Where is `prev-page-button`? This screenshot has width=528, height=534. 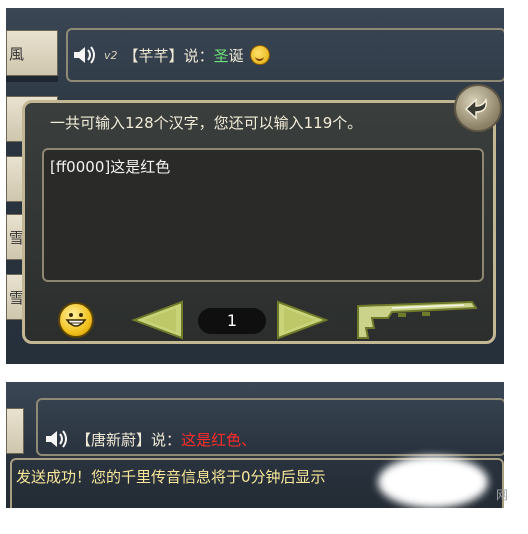
prev-page-button is located at coordinates (159, 320).